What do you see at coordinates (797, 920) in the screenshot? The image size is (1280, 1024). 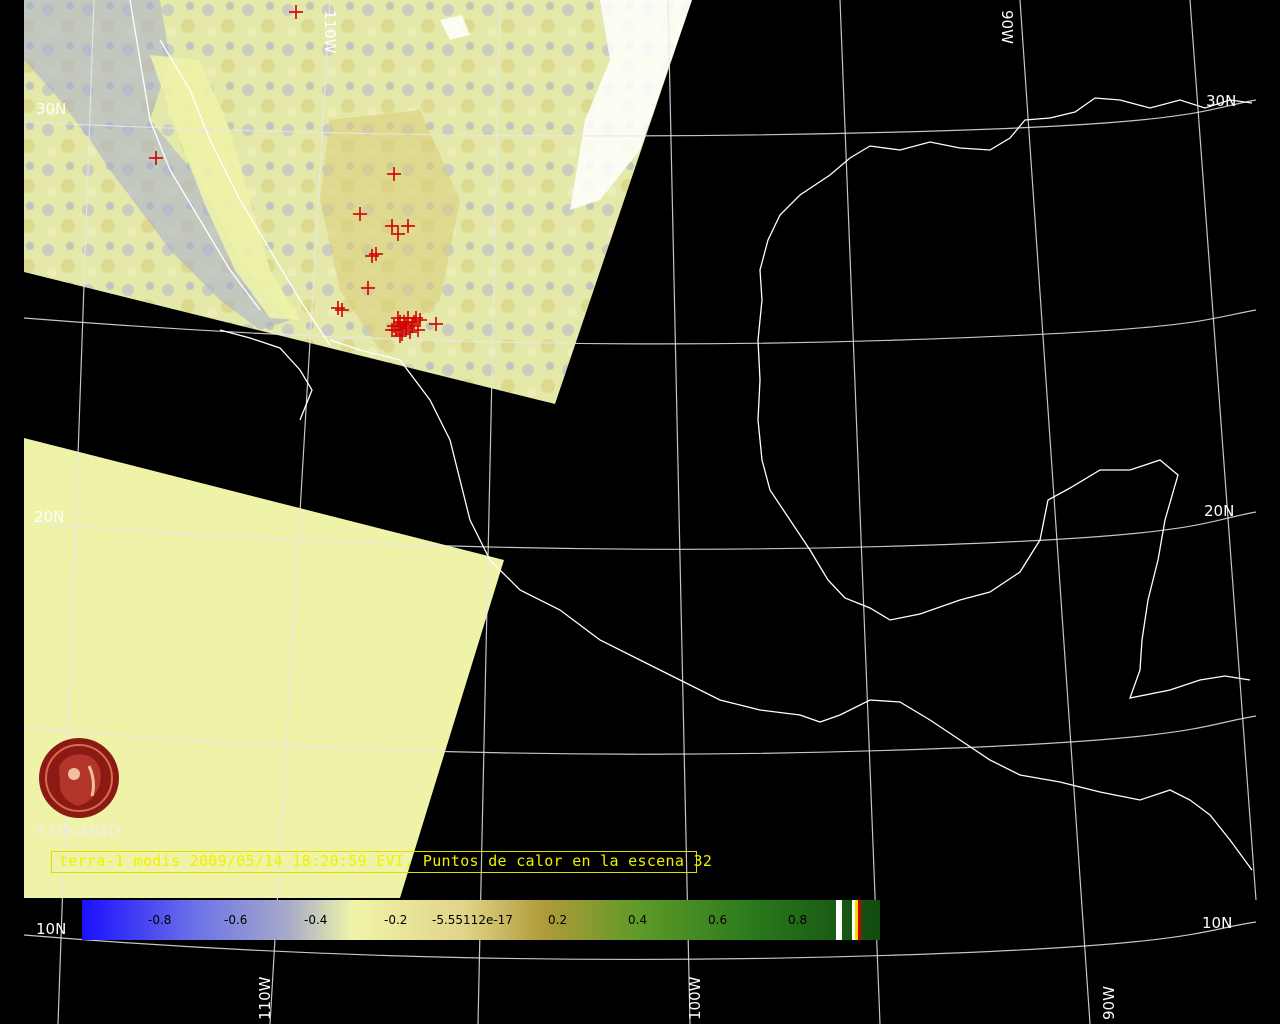 I see `colorbar-tick-8: 0.8` at bounding box center [797, 920].